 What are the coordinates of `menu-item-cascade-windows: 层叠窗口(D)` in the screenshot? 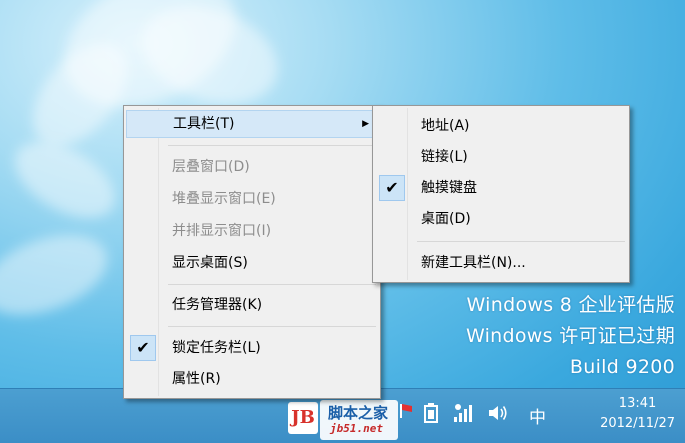 It's located at (252, 167).